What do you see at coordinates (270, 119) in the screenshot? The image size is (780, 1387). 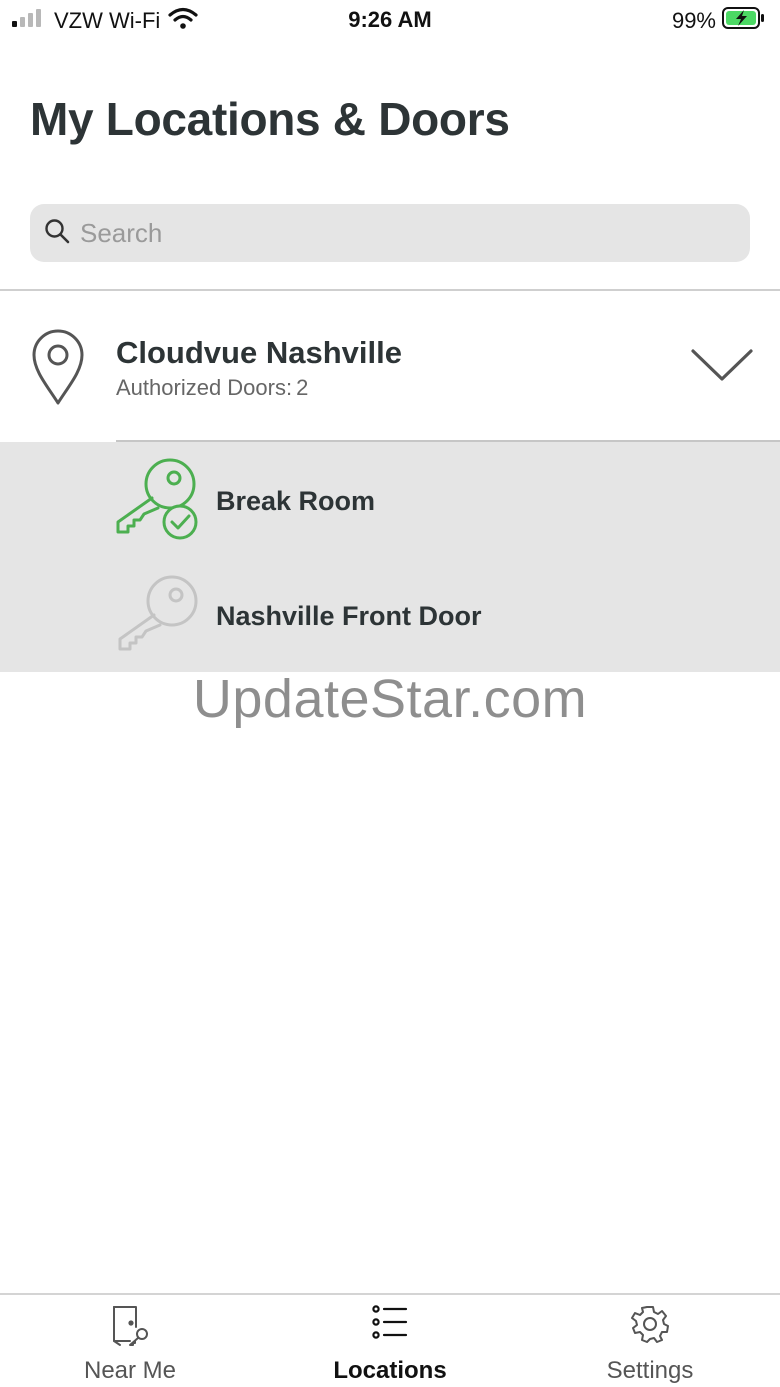 I see `page-title: My Locations & Doors` at bounding box center [270, 119].